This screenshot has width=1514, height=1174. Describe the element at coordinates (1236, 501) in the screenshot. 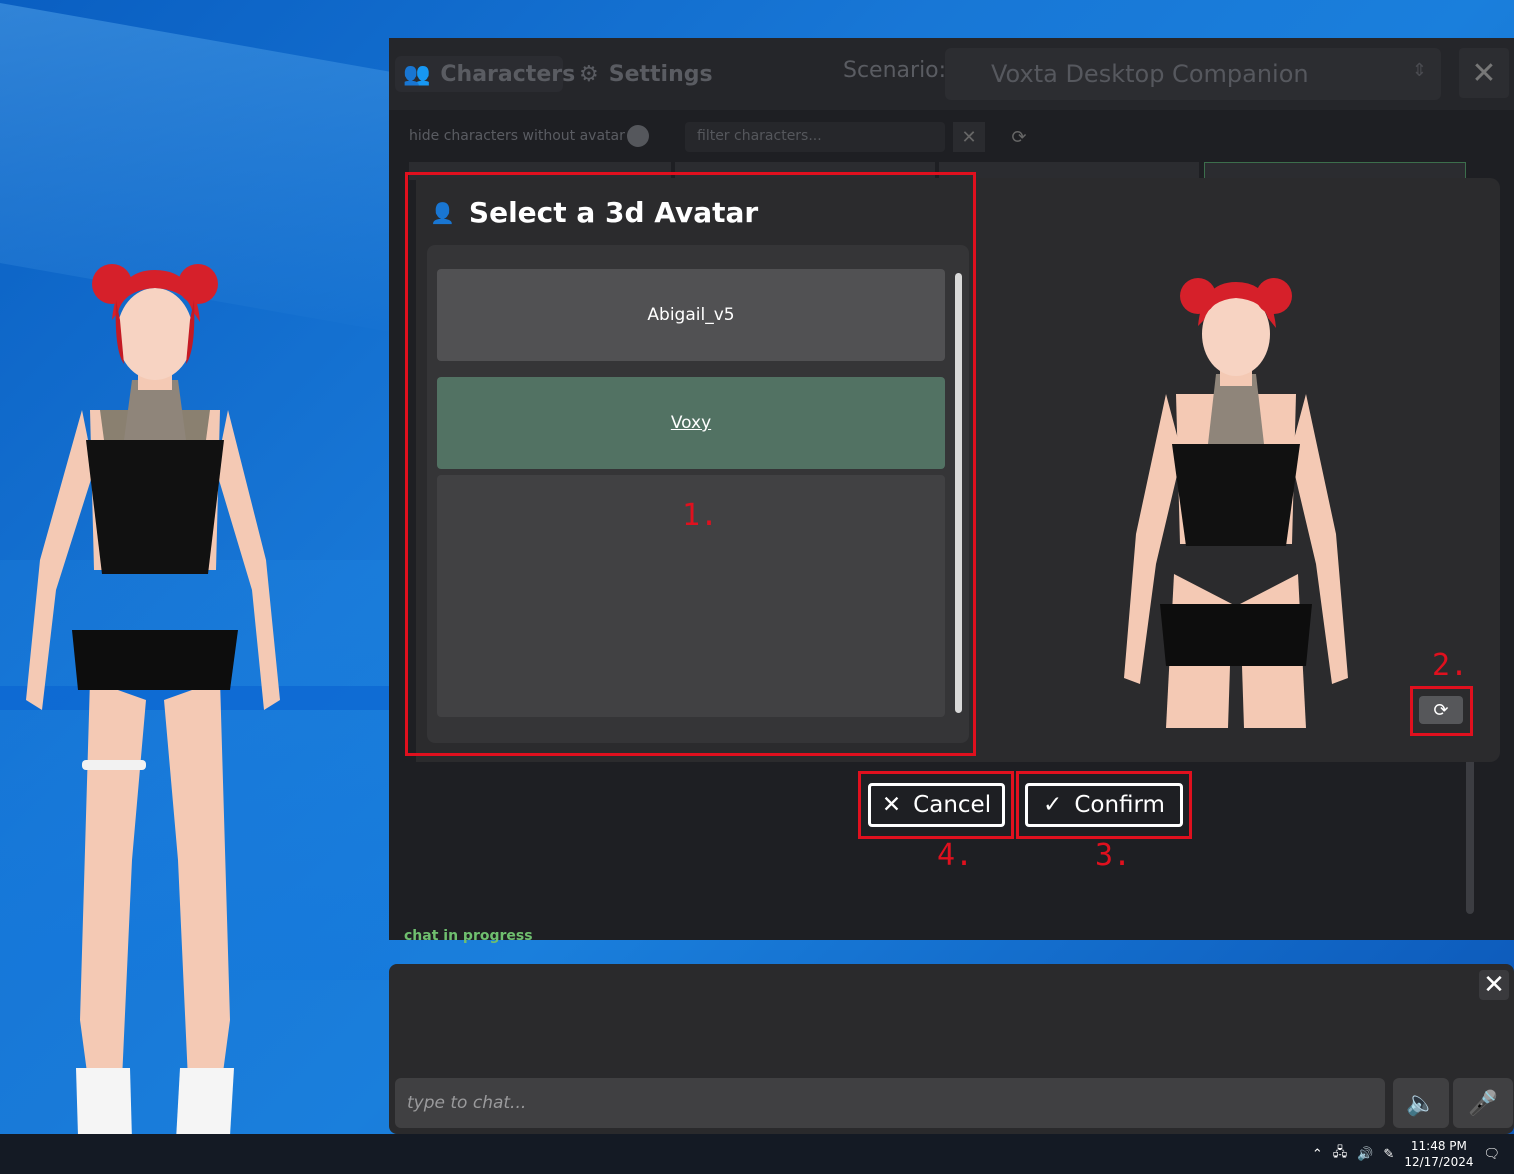

I see `avatar-preview-figure` at that location.